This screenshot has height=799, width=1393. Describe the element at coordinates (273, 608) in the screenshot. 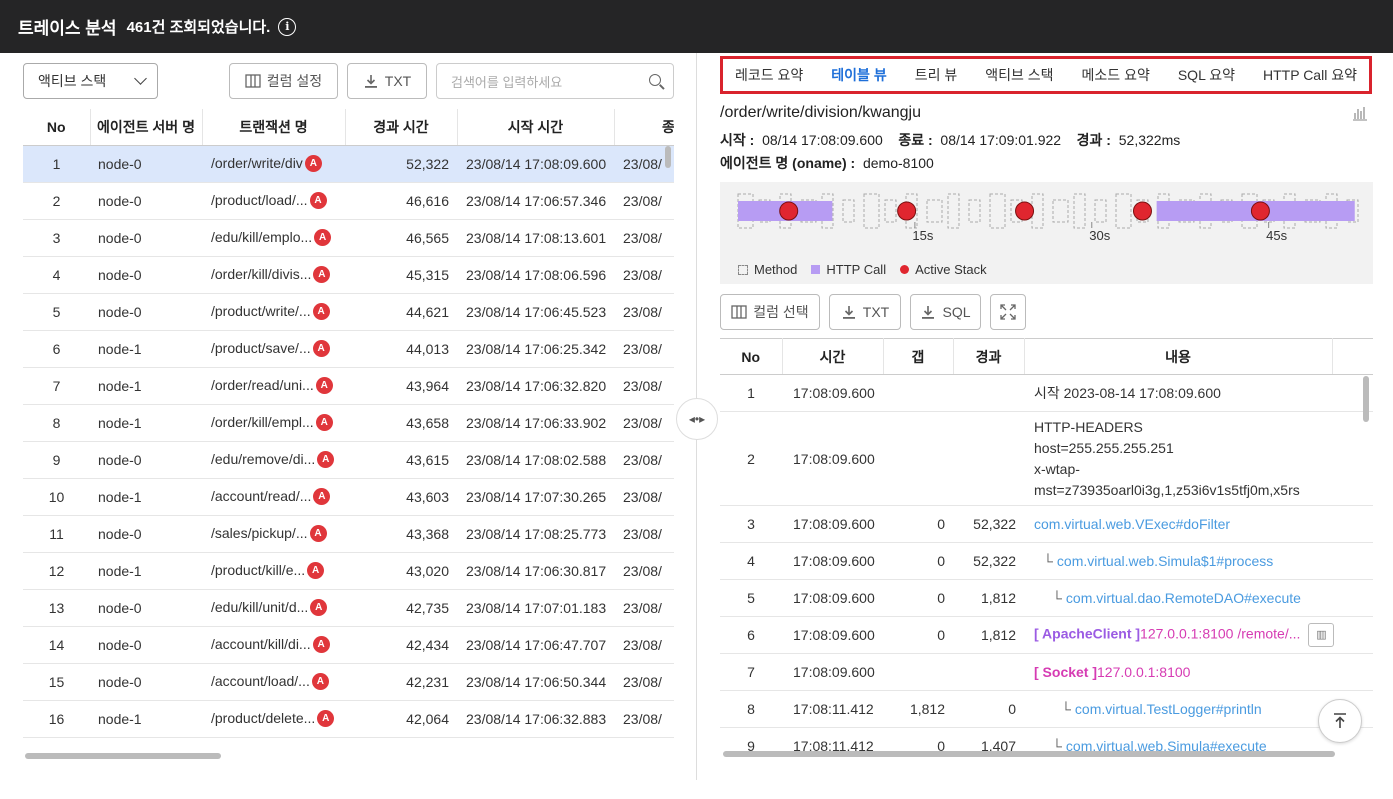

I see `row-transaction: /edu/kill/unit/d... A` at that location.